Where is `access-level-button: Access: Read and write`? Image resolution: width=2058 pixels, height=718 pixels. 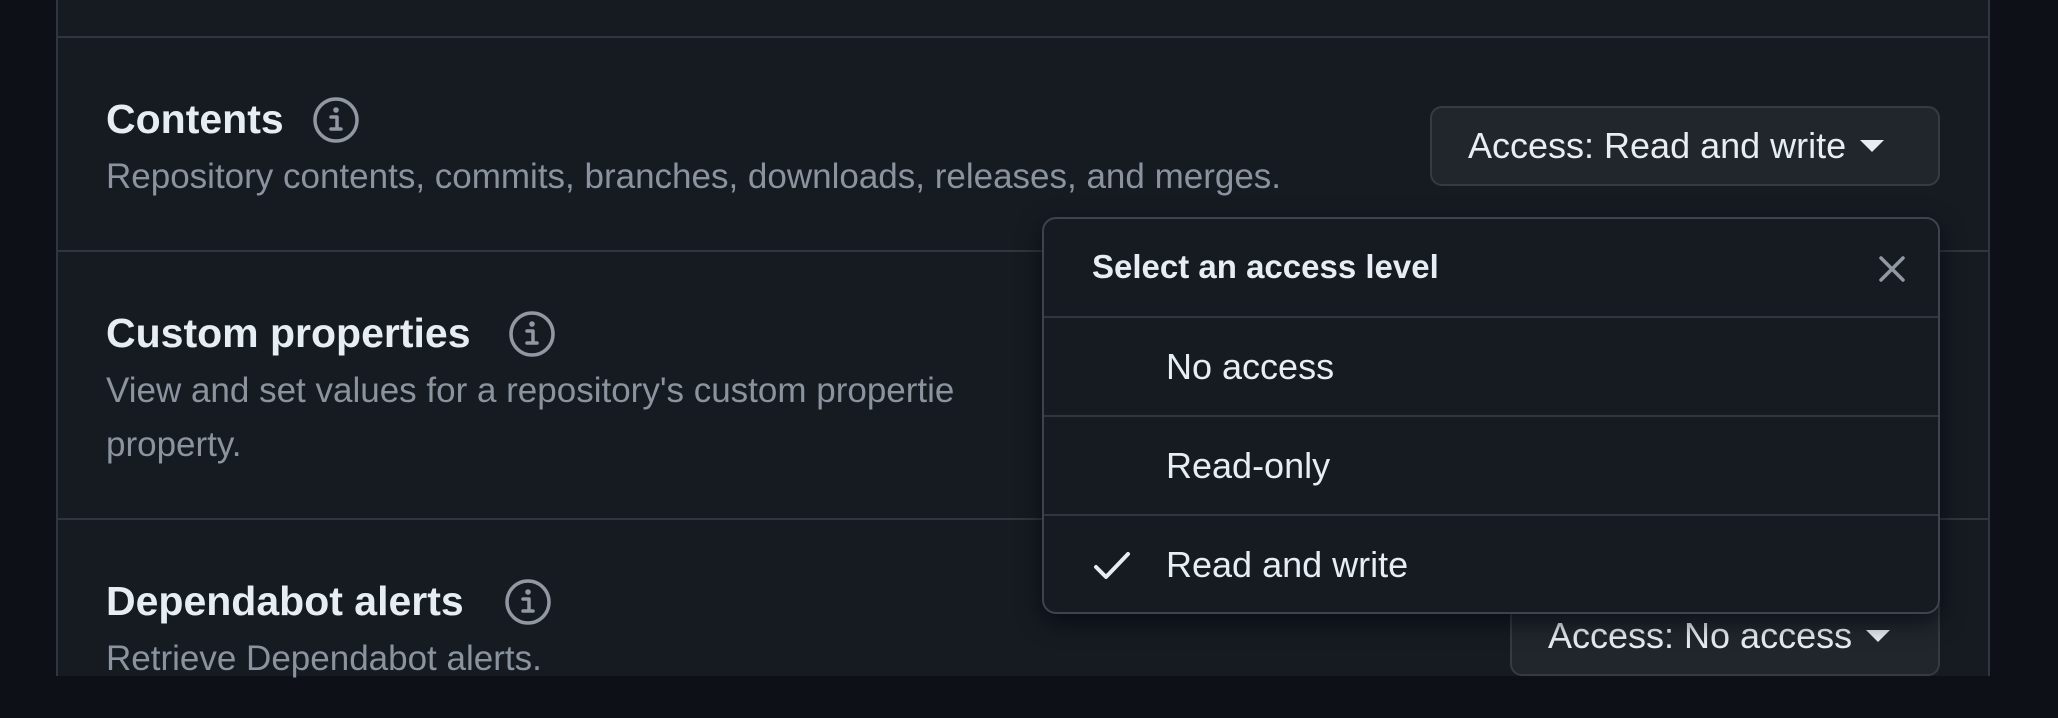
access-level-button: Access: Read and write is located at coordinates (1685, 146).